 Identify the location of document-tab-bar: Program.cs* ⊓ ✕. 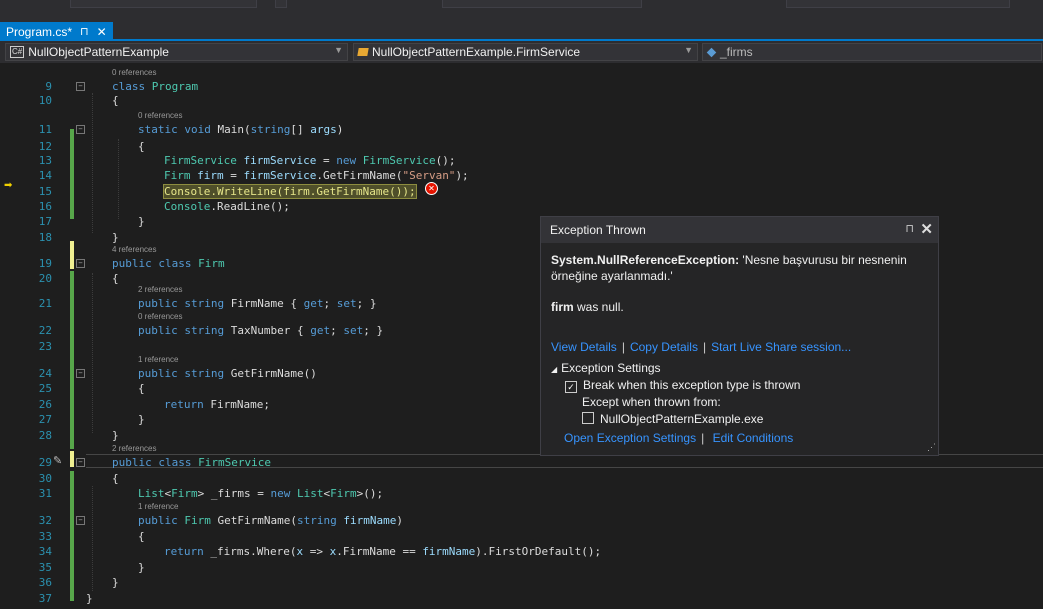
(521, 25).